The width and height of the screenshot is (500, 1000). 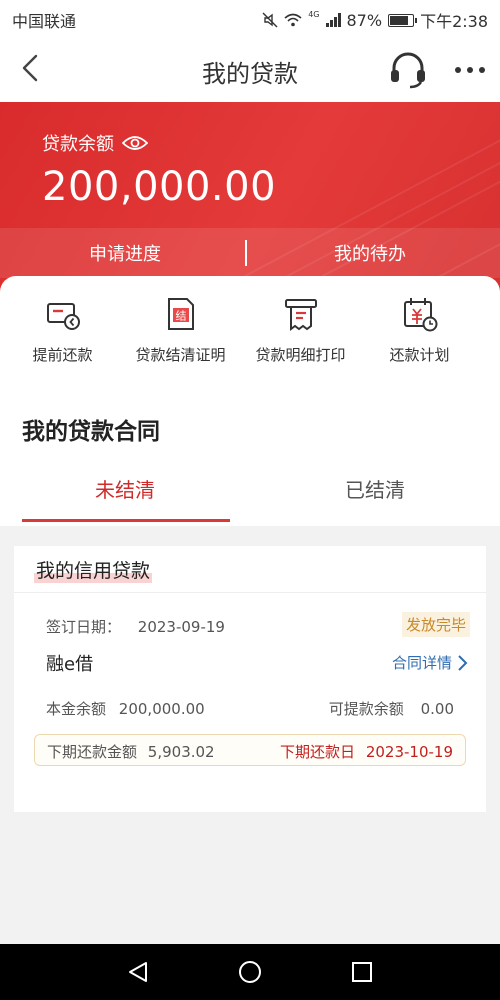 What do you see at coordinates (409, 752) in the screenshot?
I see `next-date-value: 2023-10-19` at bounding box center [409, 752].